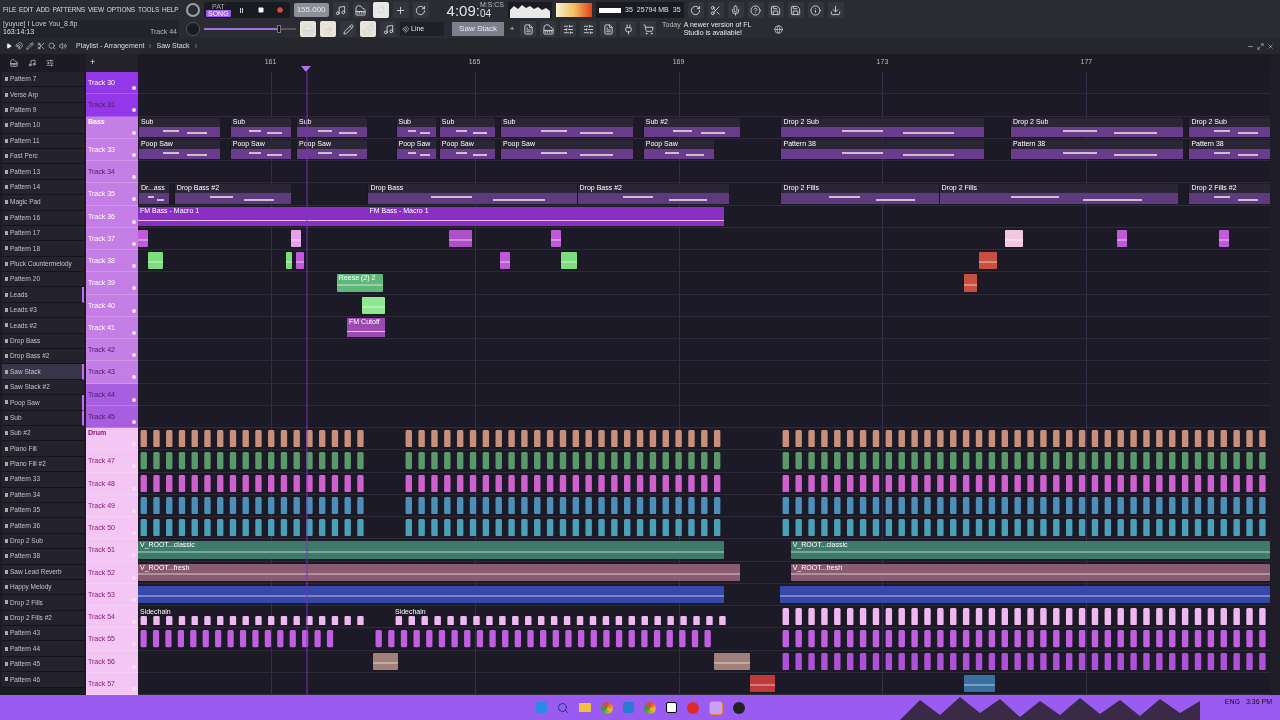 This screenshot has height=720, width=1280. I want to click on help-icon, so click(756, 10).